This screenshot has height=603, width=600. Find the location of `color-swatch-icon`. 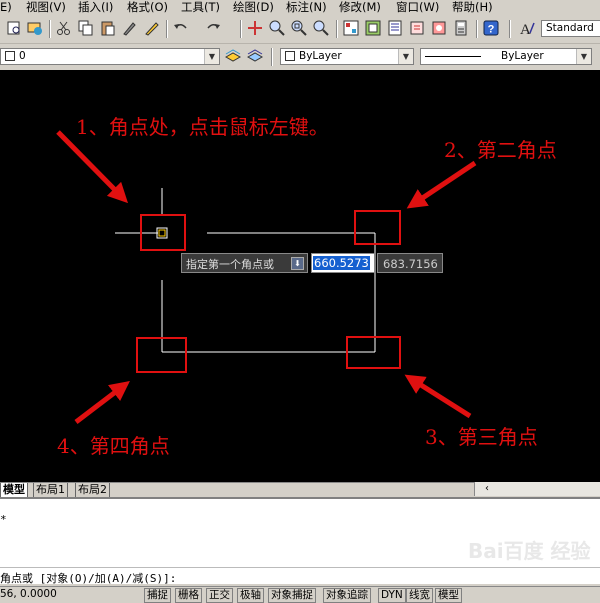

color-swatch-icon is located at coordinates (290, 56).